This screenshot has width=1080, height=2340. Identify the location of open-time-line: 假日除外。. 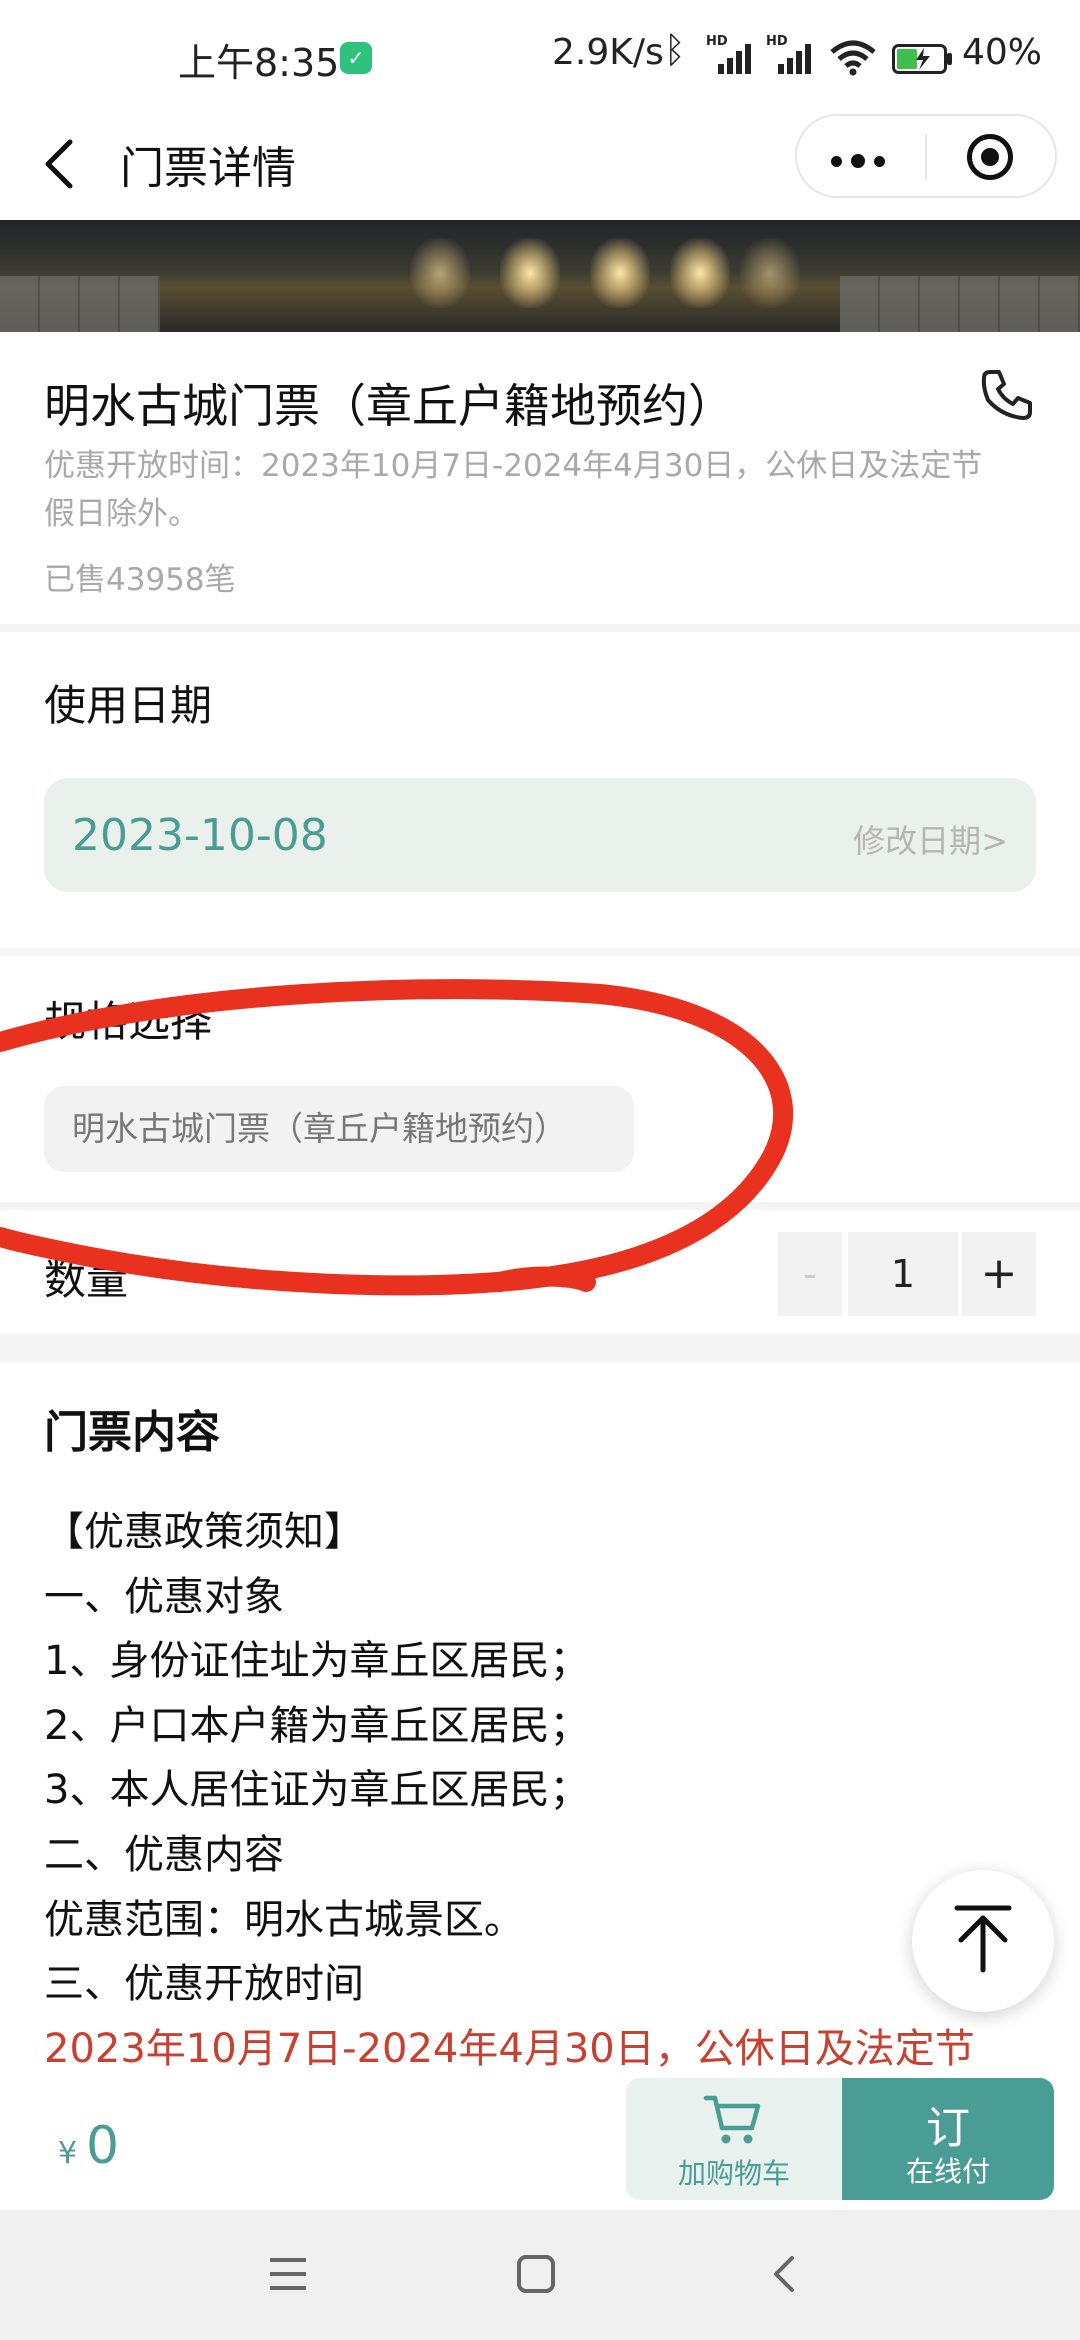
(121, 514).